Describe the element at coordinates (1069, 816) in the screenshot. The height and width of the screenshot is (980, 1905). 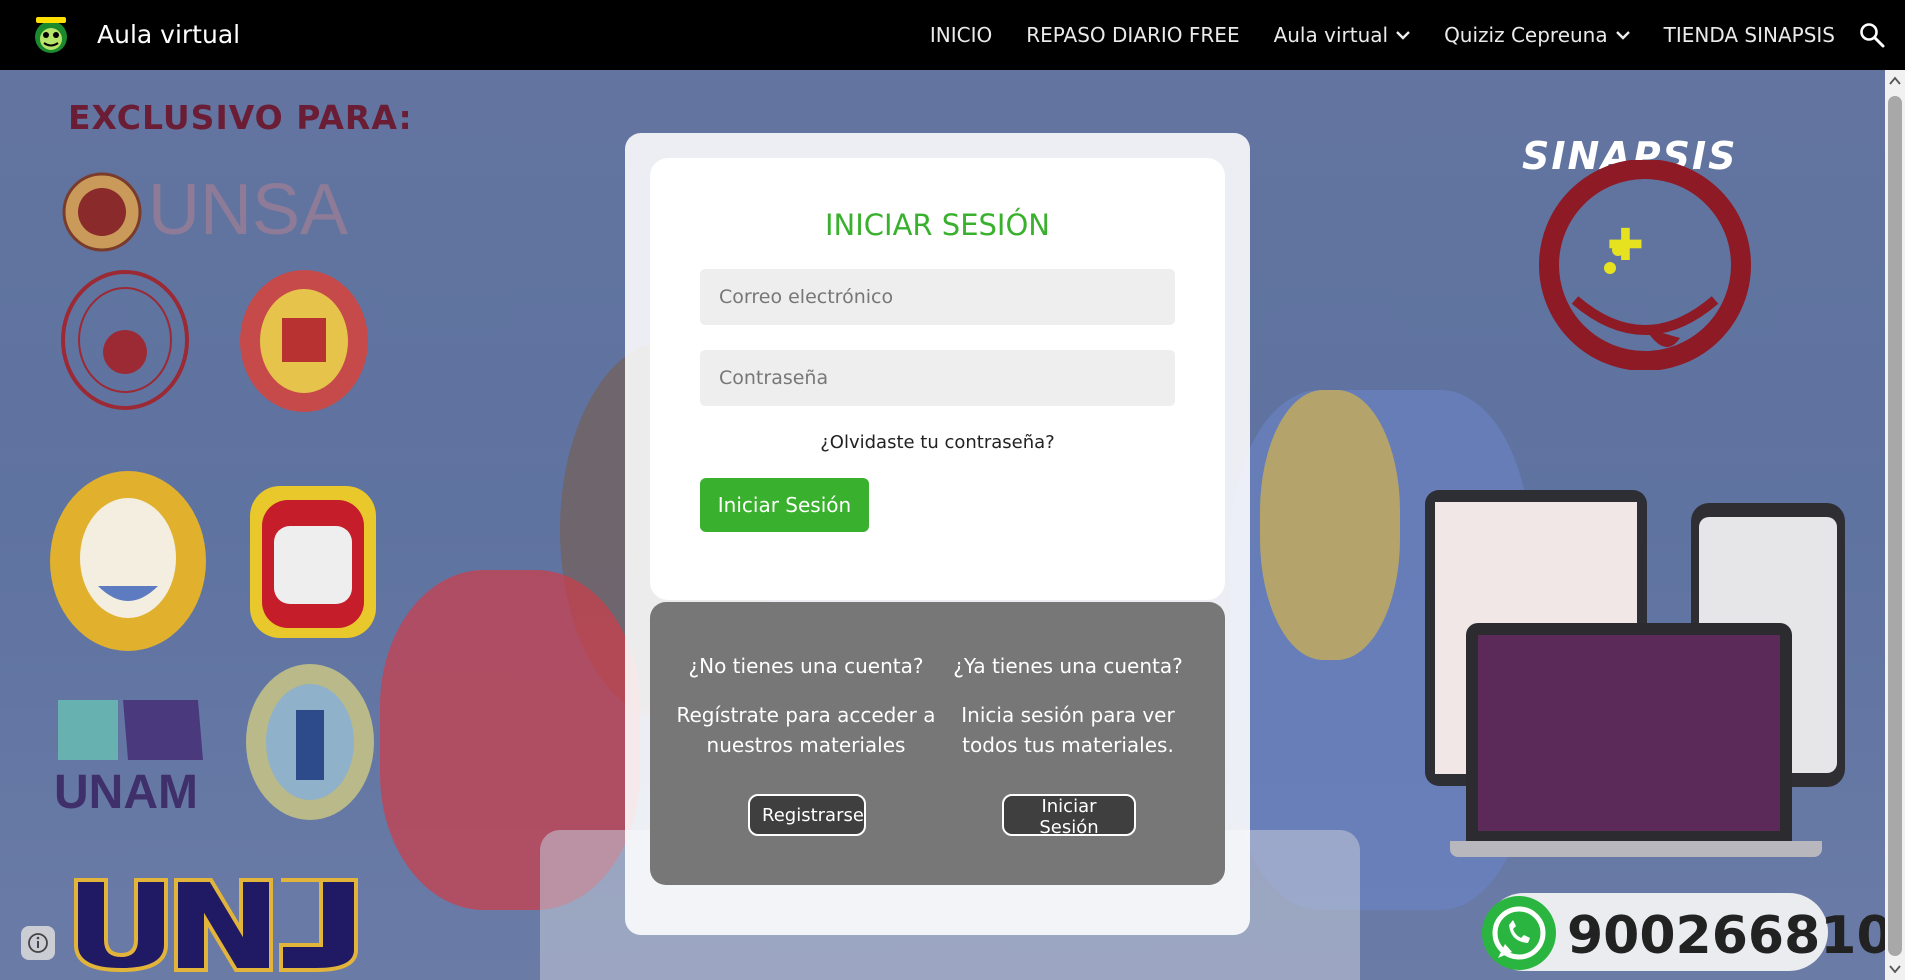
I see `signin-secondary-button: Iniciar Sesión` at that location.